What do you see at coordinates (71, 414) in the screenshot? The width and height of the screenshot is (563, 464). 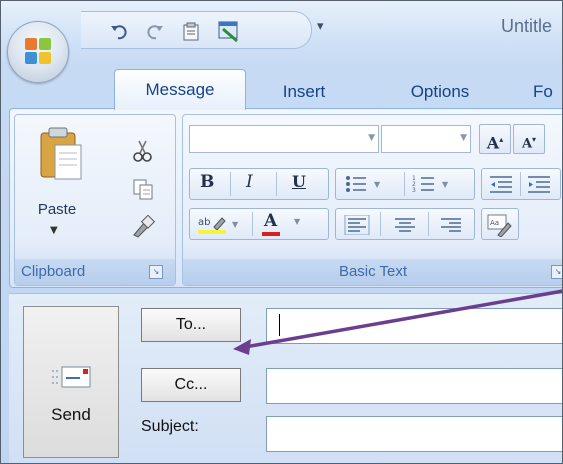 I see `send-label: Send` at bounding box center [71, 414].